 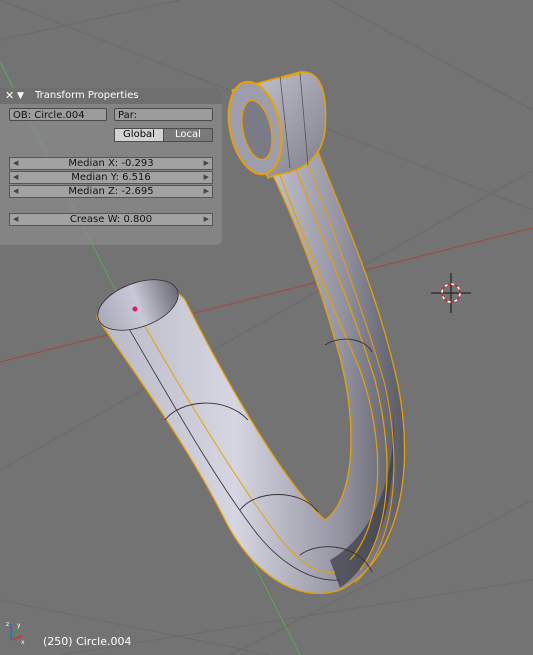 I want to click on crease-w-field: ◀ Crease W: 0.800 ▶, so click(x=111, y=219).